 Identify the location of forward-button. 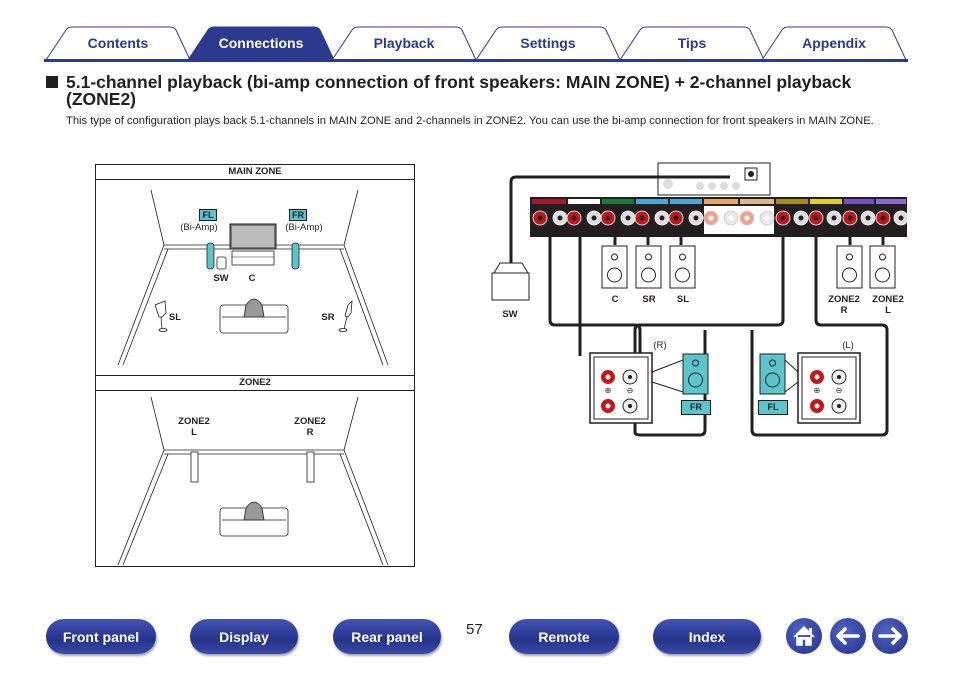
(890, 636).